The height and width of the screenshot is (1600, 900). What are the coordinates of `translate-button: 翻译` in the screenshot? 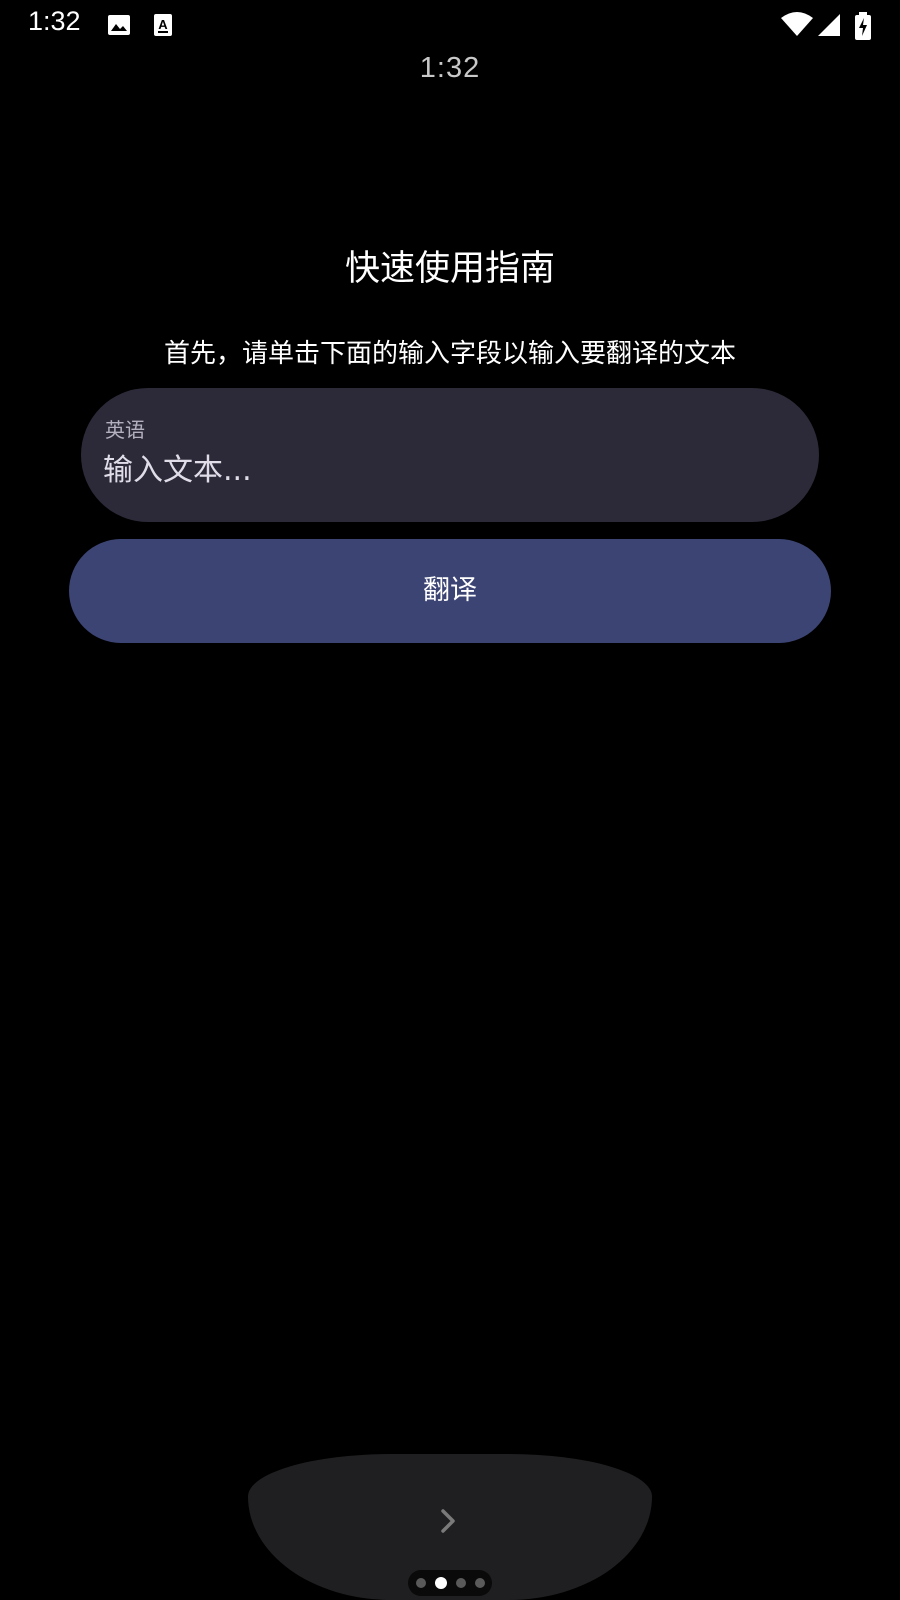 It's located at (450, 591).